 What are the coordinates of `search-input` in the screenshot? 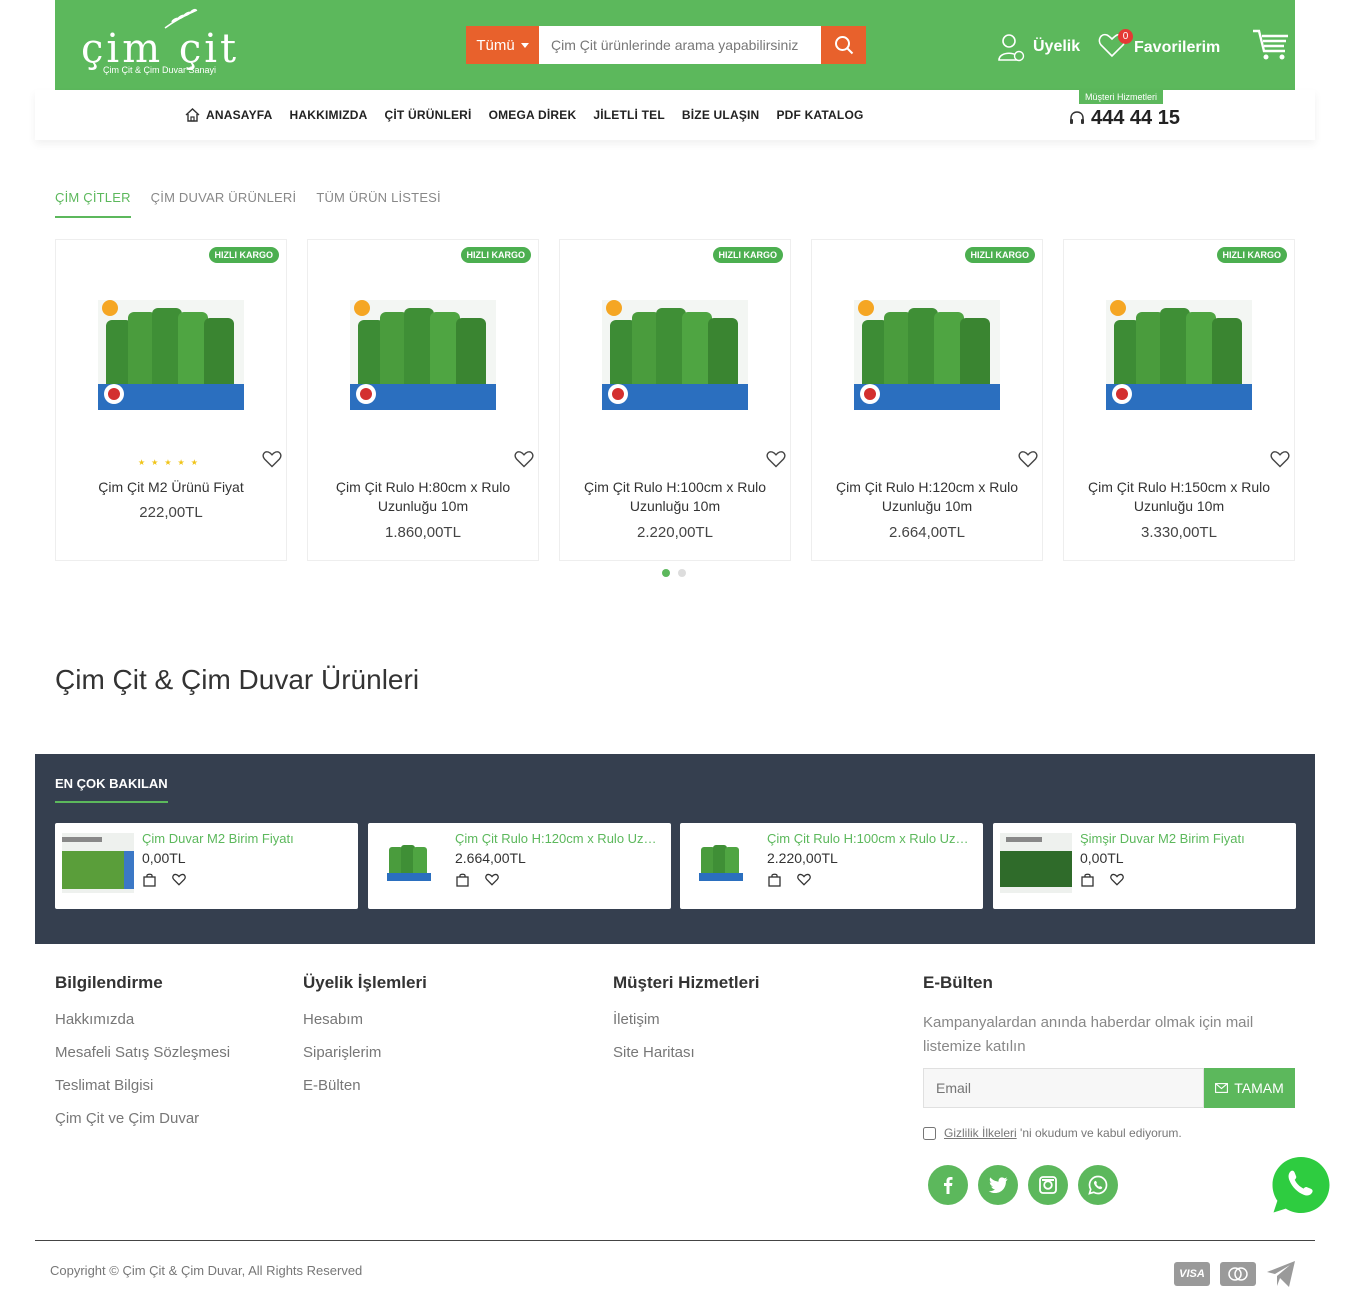 It's located at (680, 45).